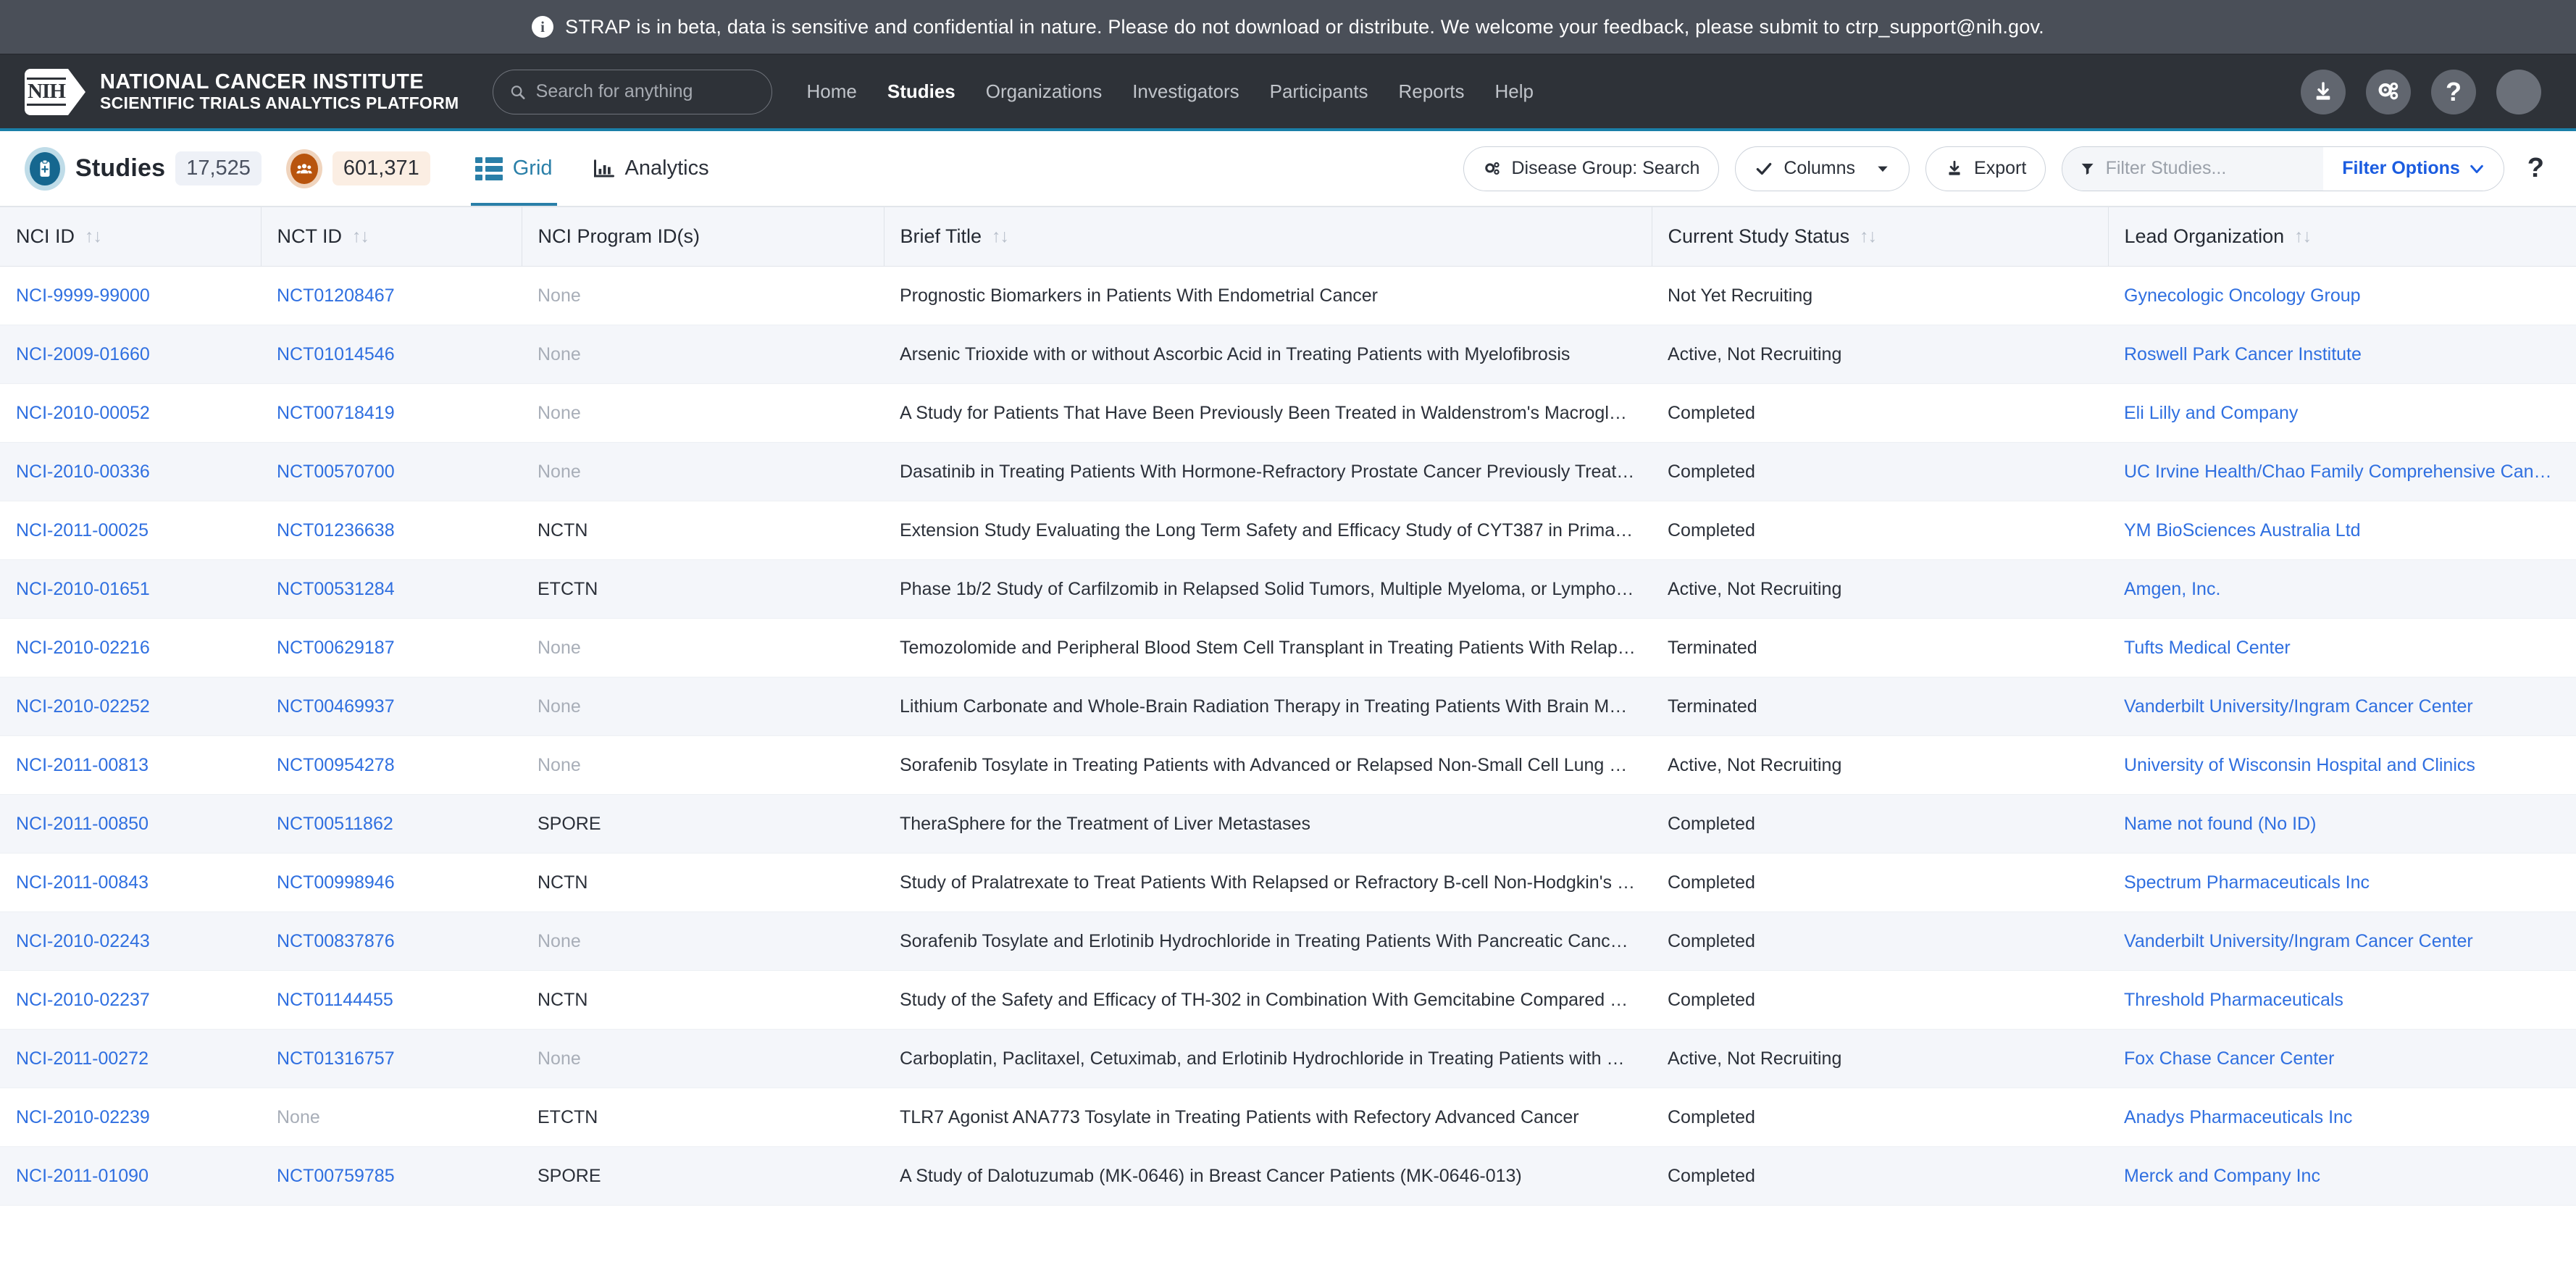 This screenshot has width=2576, height=1281. Describe the element at coordinates (2342, 1176) in the screenshot. I see `cell-lead-org: Merck and Company Inc` at that location.